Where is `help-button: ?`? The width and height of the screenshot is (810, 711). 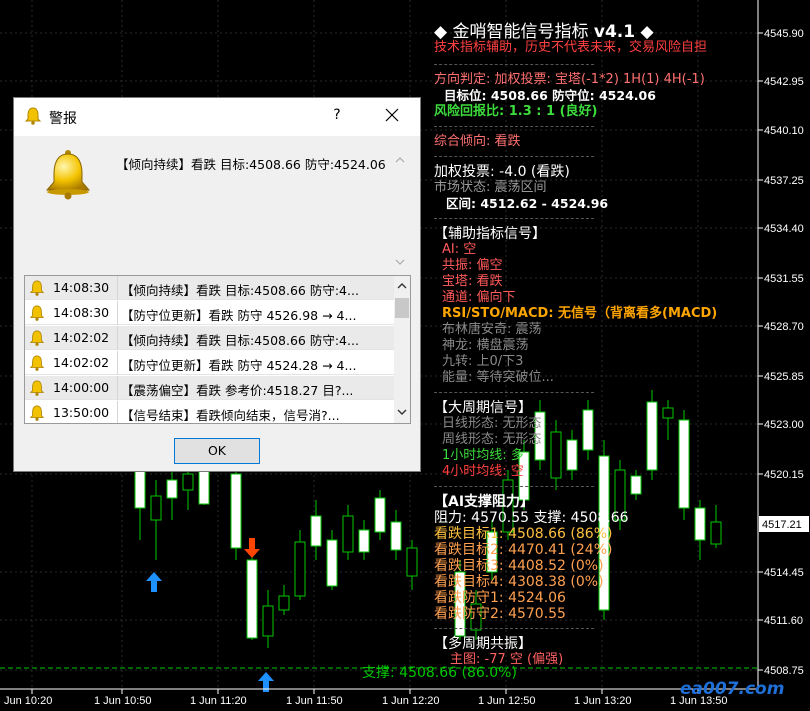
help-button: ? is located at coordinates (337, 115).